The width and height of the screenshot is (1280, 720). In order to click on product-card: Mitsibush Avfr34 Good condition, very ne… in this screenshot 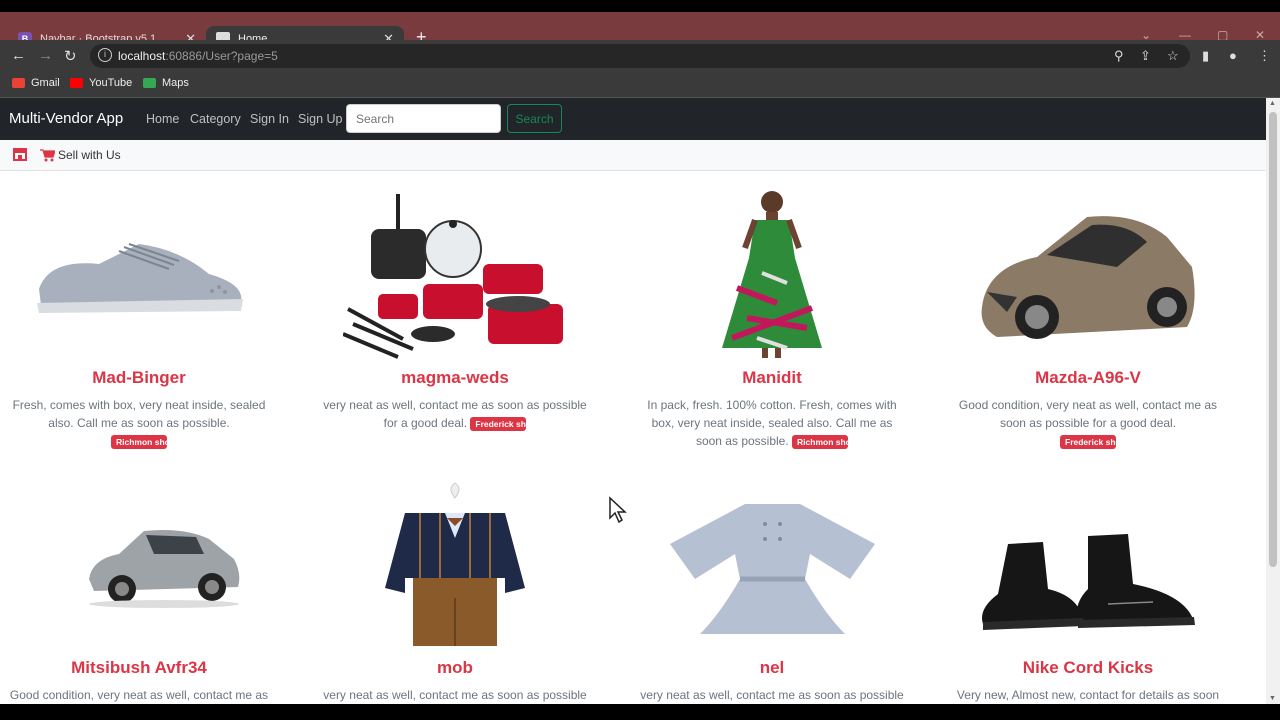, I will do `click(148, 590)`.